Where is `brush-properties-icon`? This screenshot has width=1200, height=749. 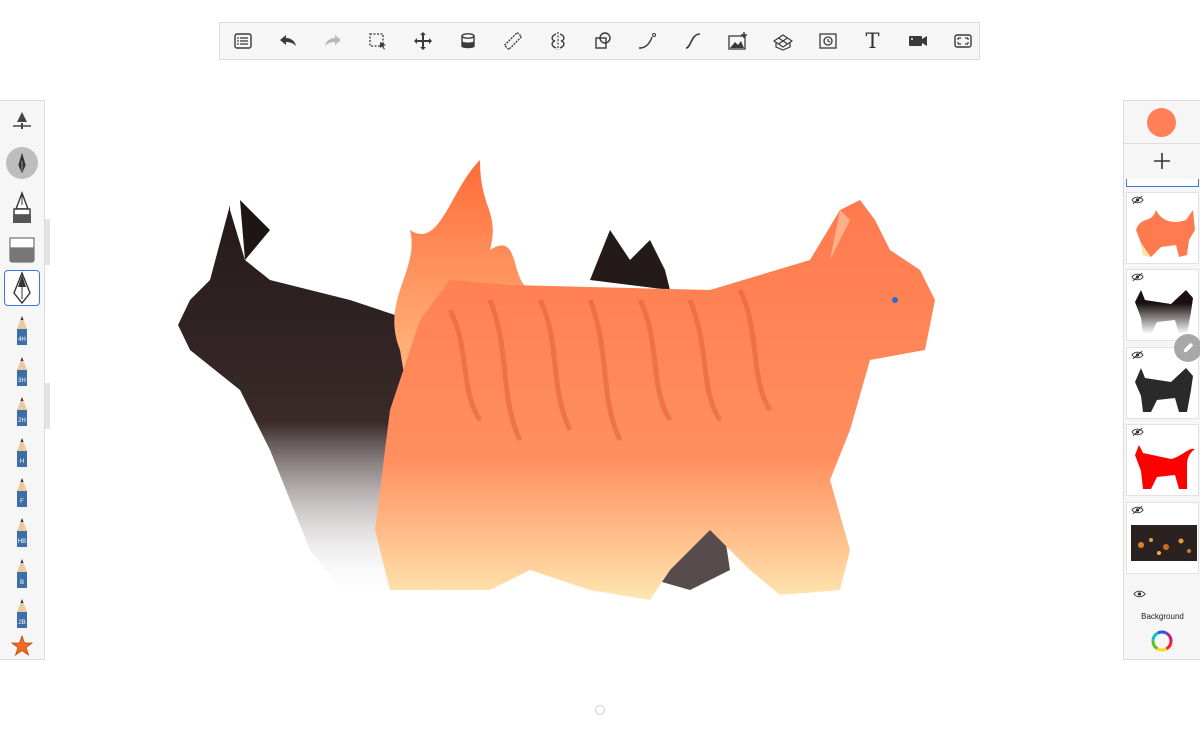 brush-properties-icon is located at coordinates (22, 123).